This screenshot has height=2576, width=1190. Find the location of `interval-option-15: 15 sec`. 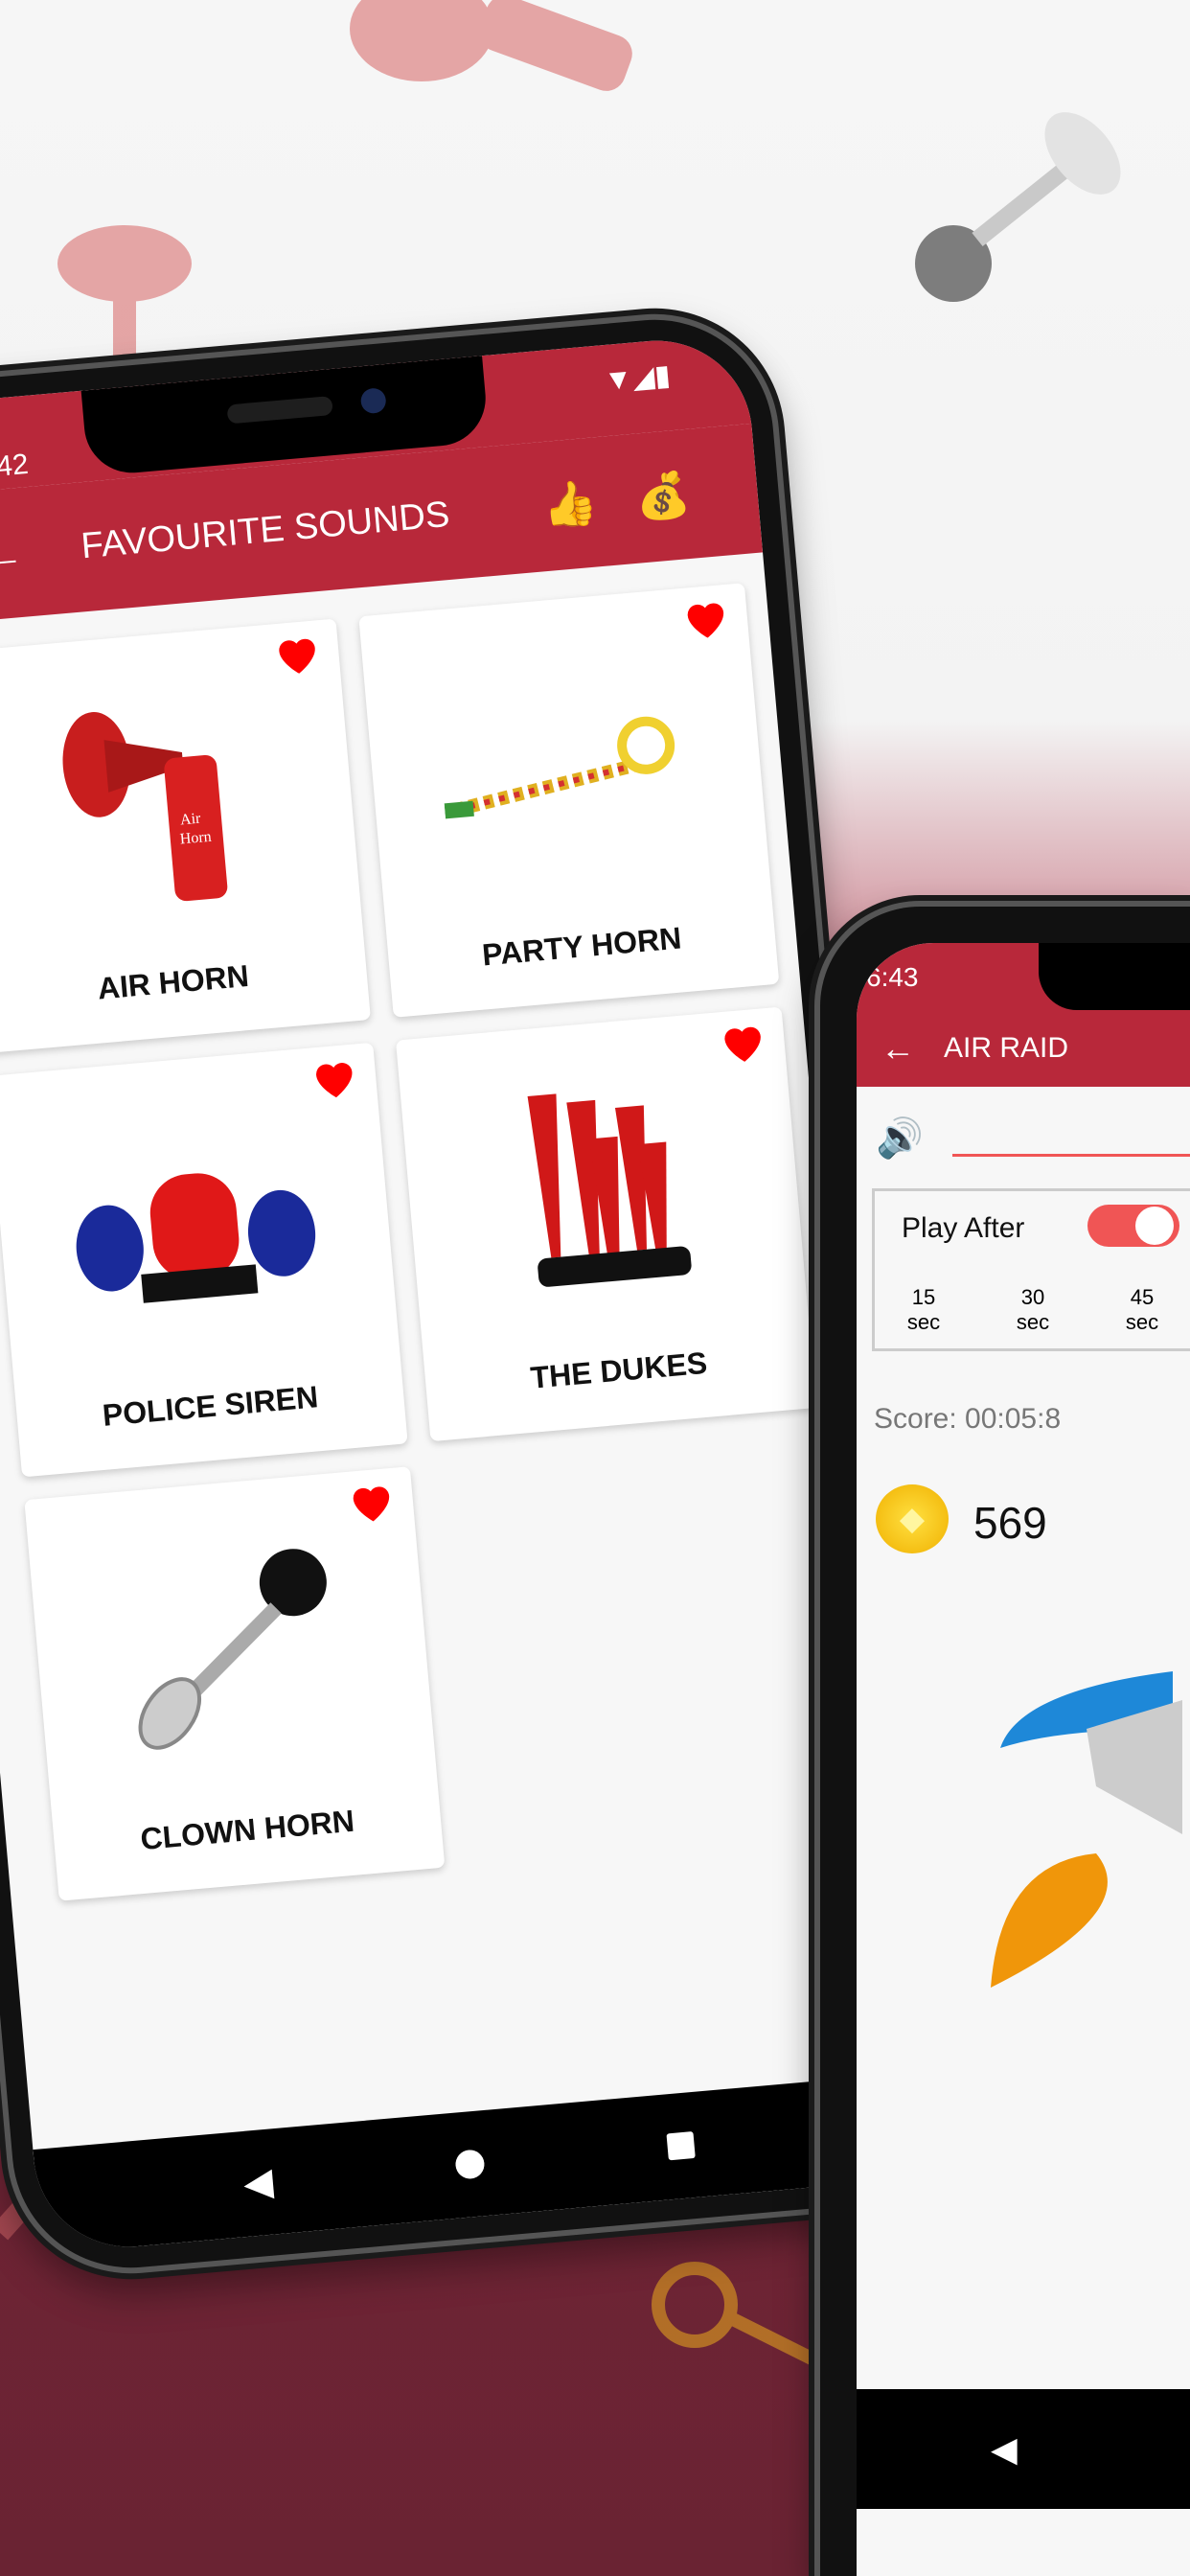

interval-option-15: 15 sec is located at coordinates (924, 1310).